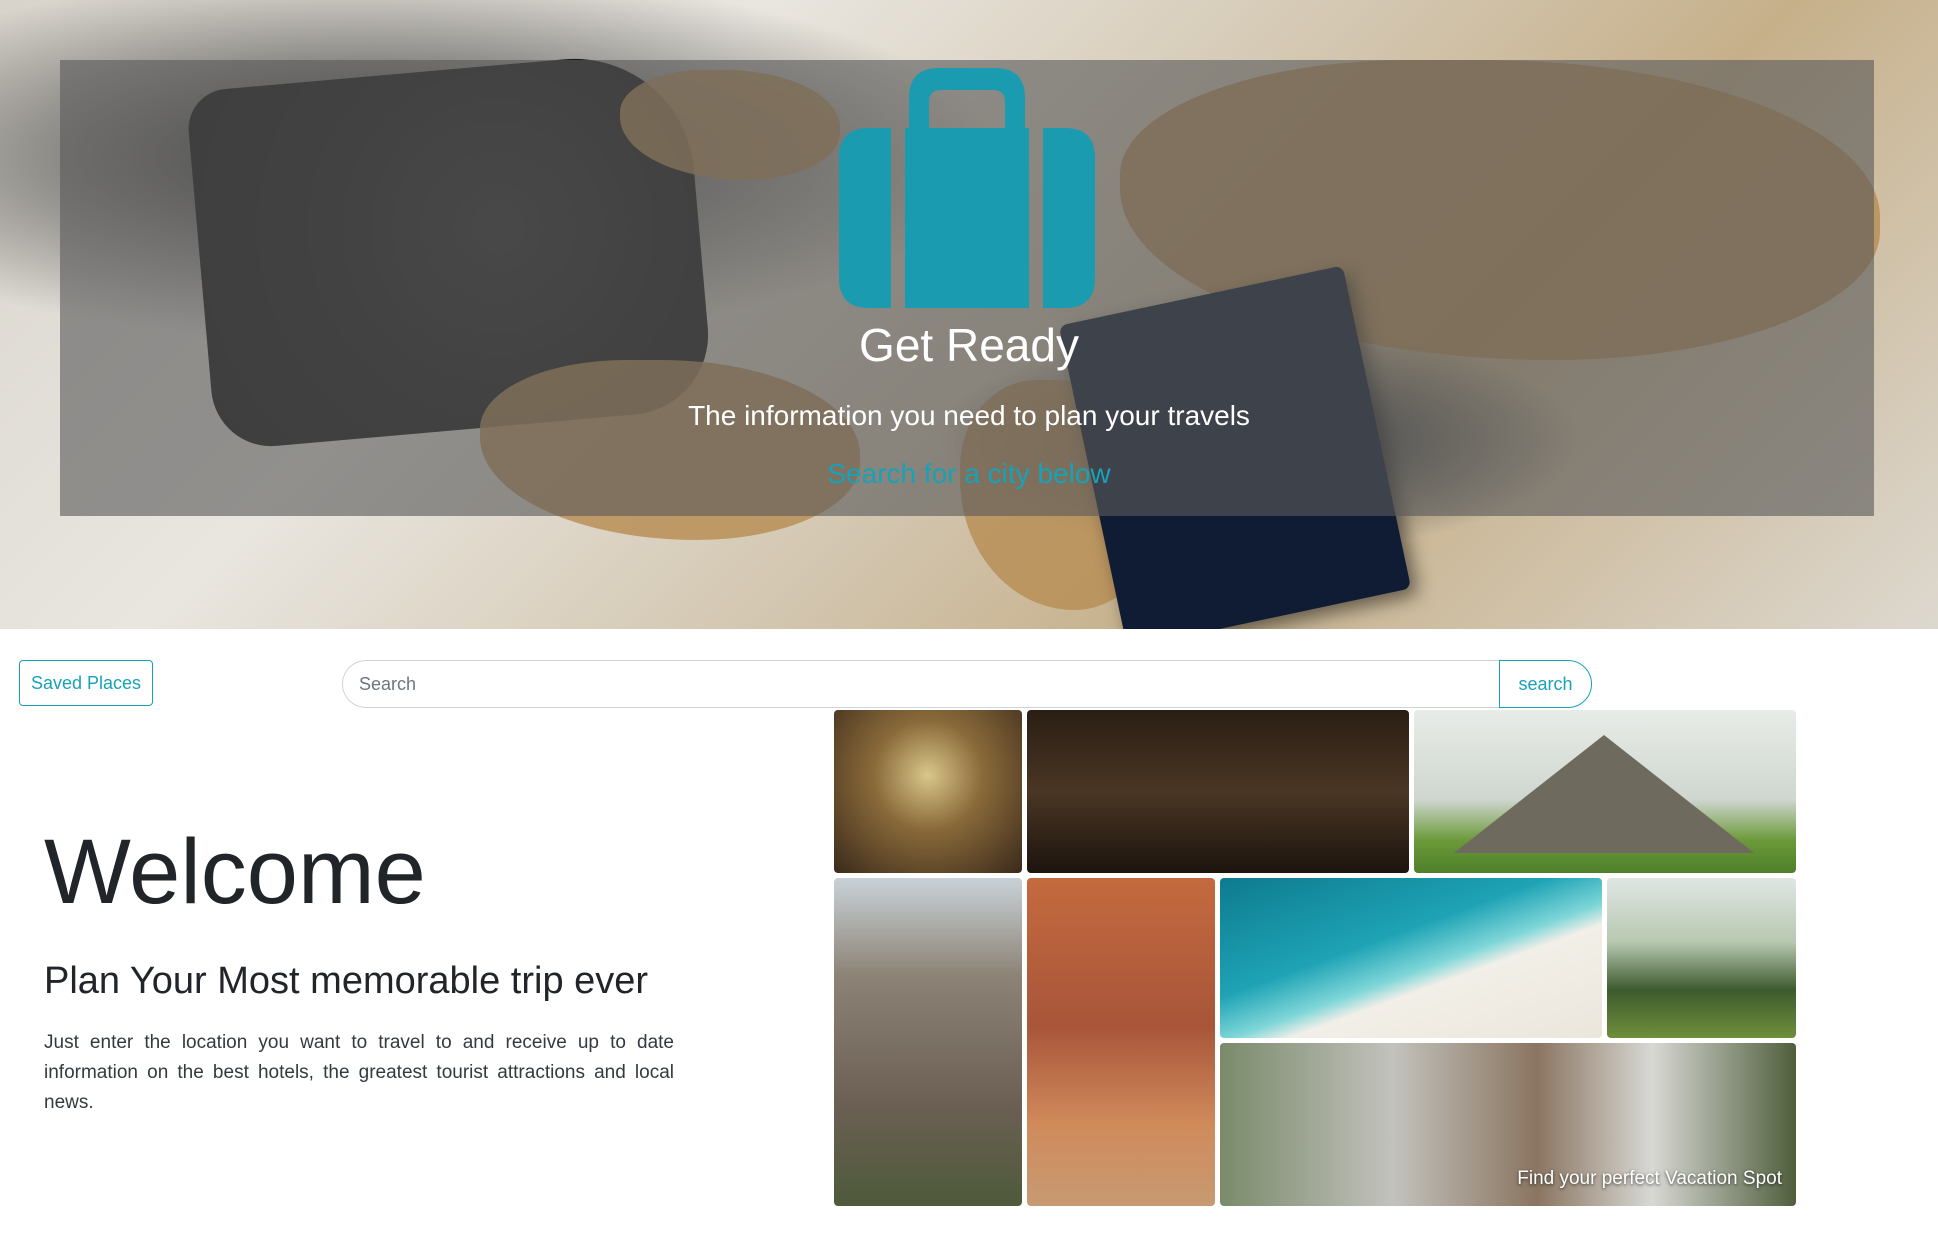 This screenshot has width=1938, height=1246. What do you see at coordinates (928, 791) in the screenshot?
I see `ornate-dome-photo` at bounding box center [928, 791].